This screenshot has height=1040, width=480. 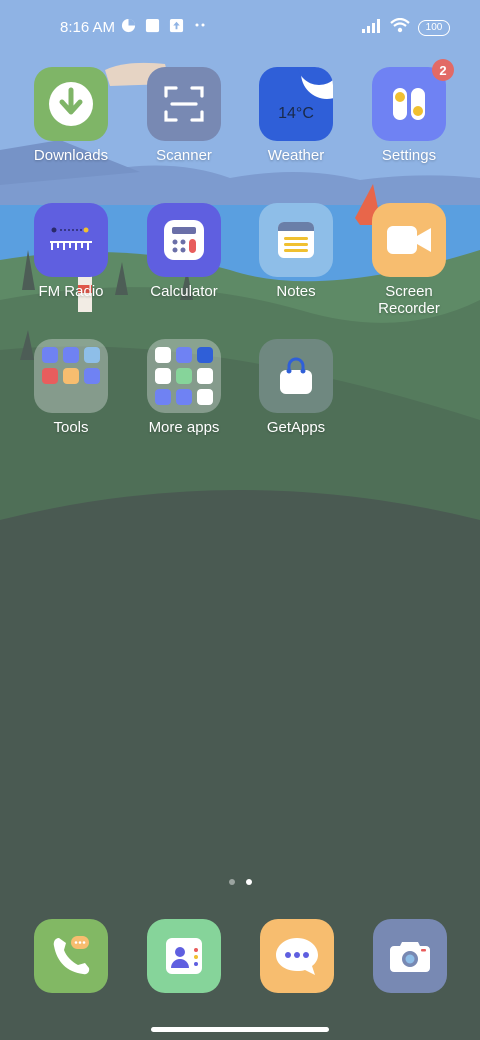 I want to click on app-label: Scanner, so click(x=184, y=155).